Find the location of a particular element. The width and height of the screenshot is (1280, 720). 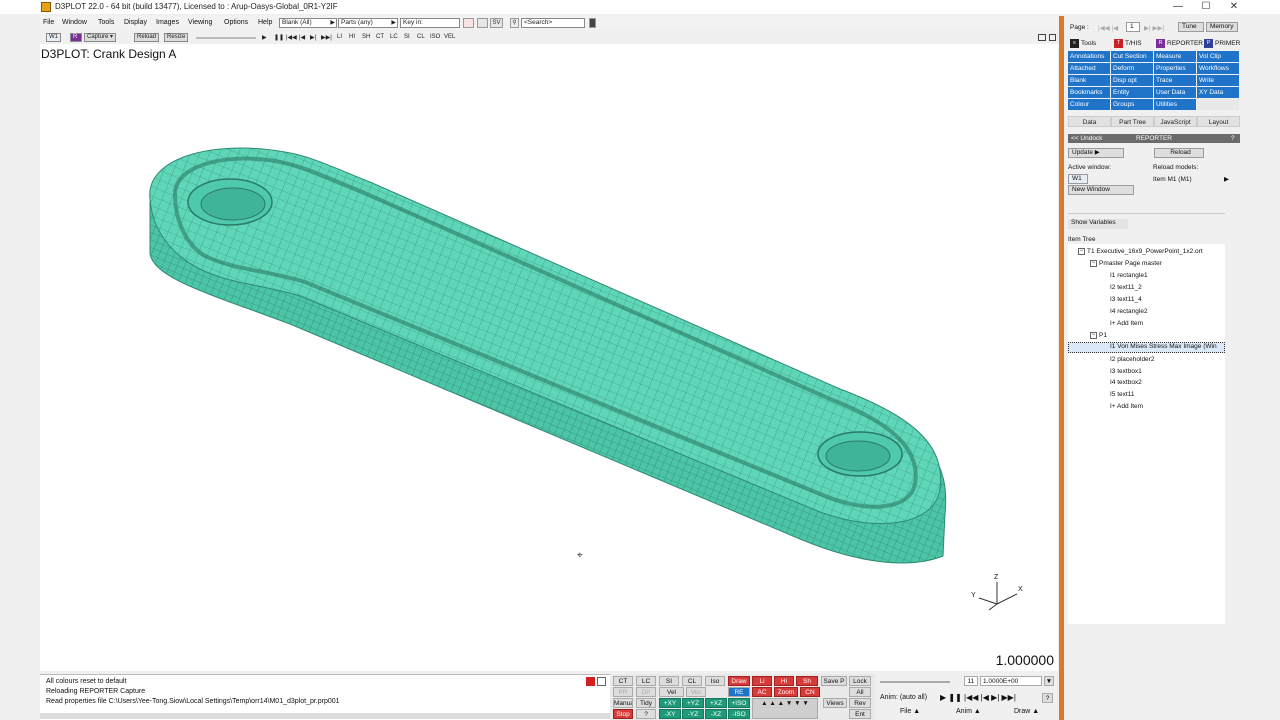

page-input: 1 is located at coordinates (1133, 27).